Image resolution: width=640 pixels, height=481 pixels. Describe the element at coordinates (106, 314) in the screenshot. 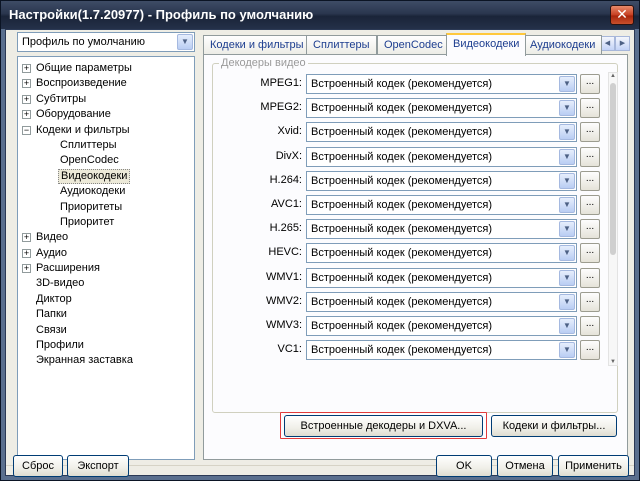

I see `tree-item: Папки` at that location.